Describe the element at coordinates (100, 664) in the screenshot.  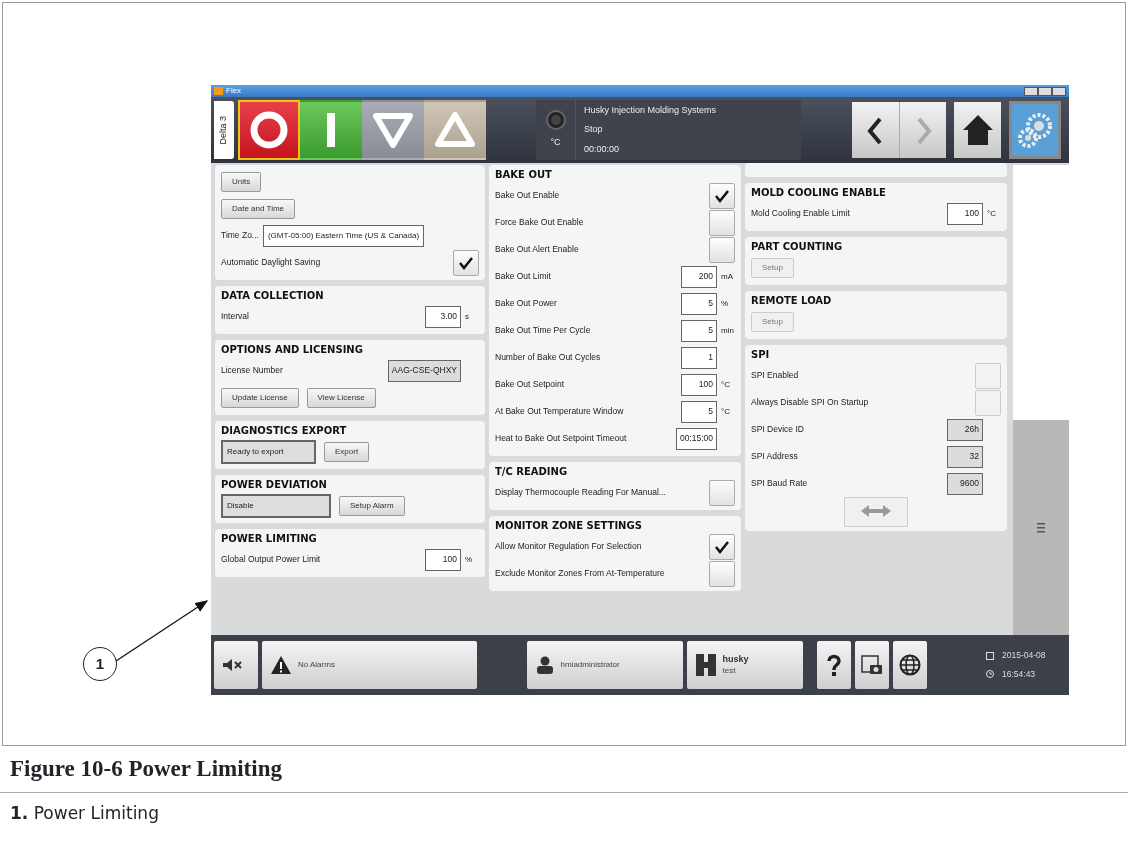
I see `callout-marker: 1` at that location.